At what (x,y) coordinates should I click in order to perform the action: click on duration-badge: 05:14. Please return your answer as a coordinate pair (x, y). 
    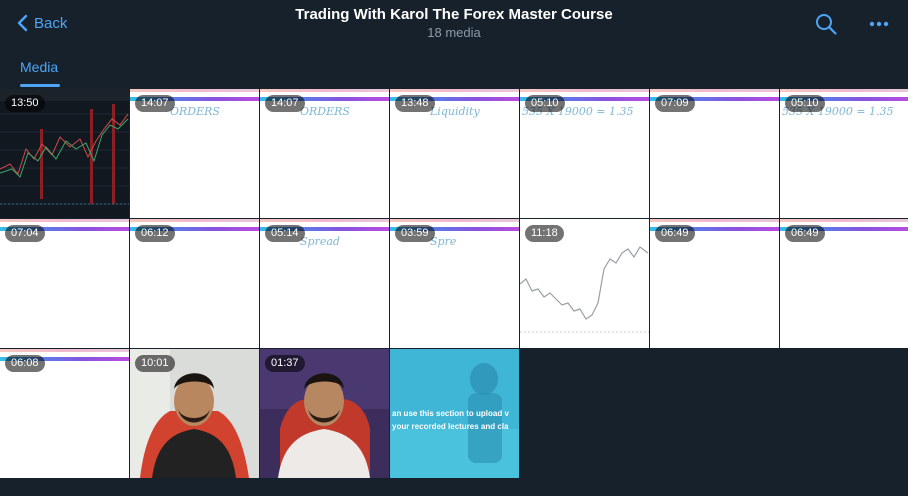
    Looking at the image, I should click on (285, 233).